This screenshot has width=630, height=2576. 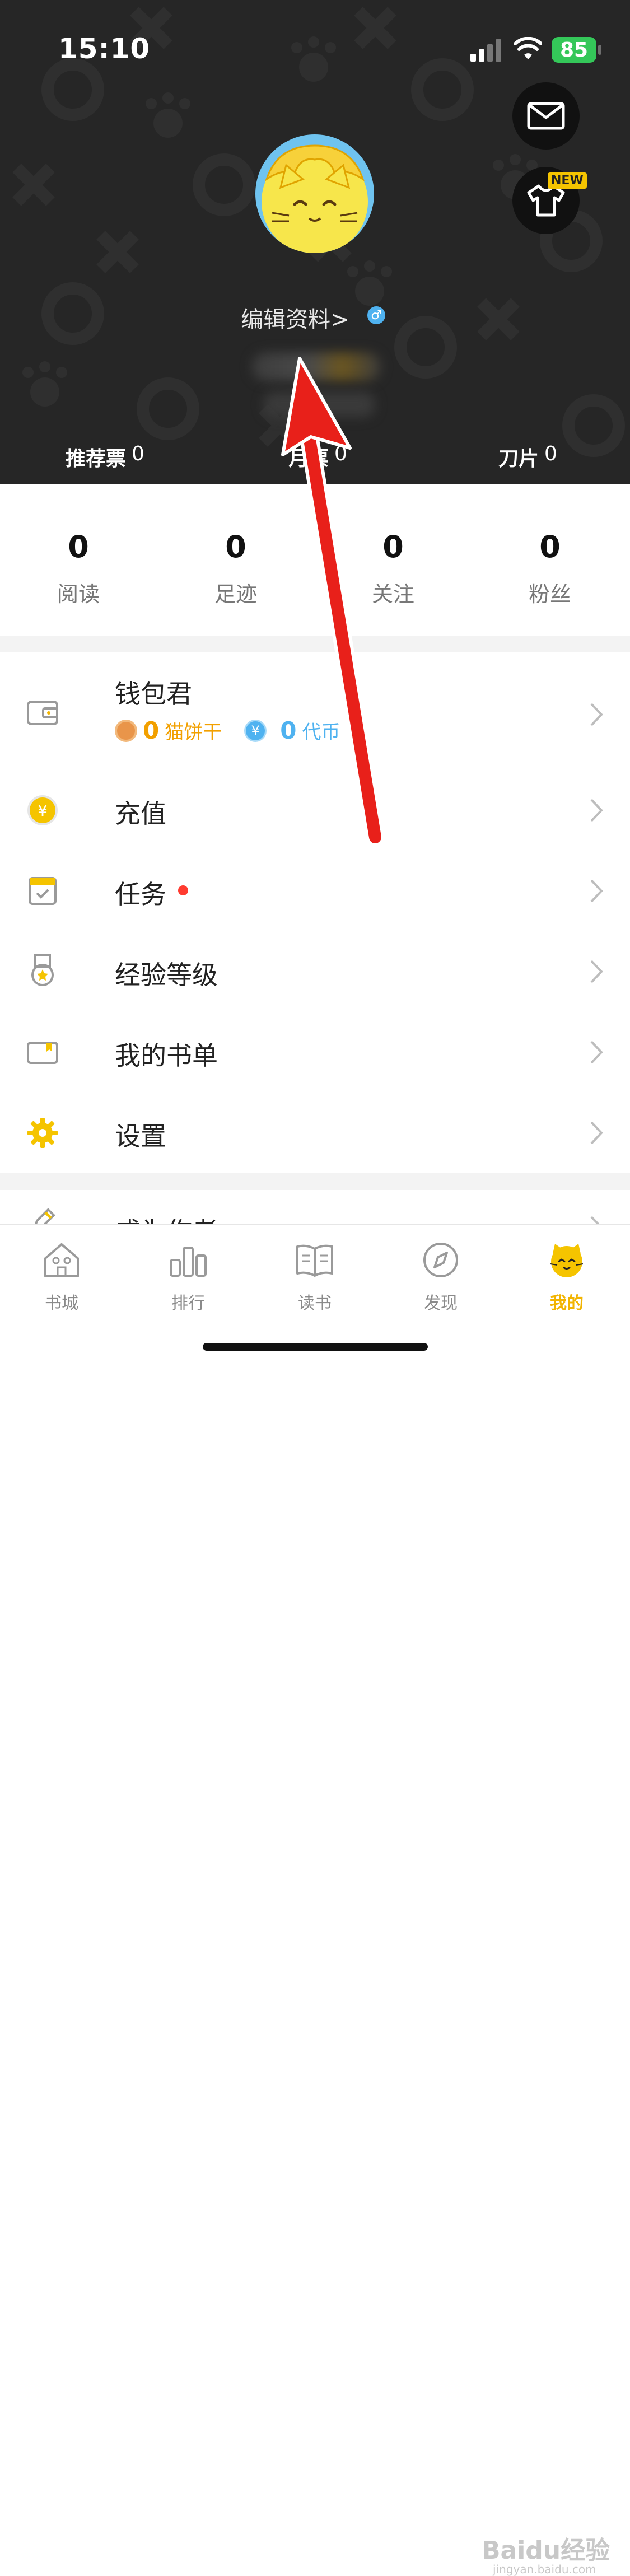 What do you see at coordinates (188, 1260) in the screenshot?
I see `bar-chart-icon` at bounding box center [188, 1260].